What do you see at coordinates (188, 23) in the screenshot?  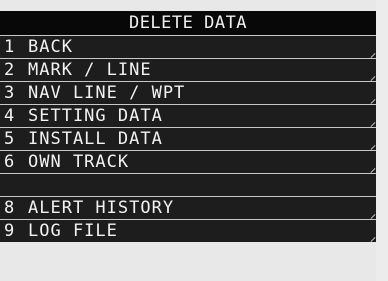 I see `menu-title: DELETE DATA` at bounding box center [188, 23].